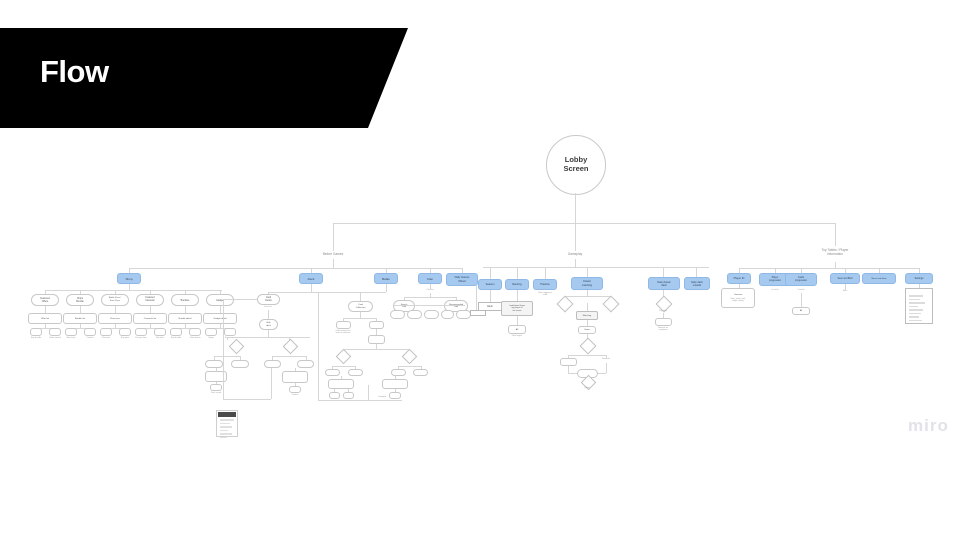 This screenshot has height=540, width=960. I want to click on player-id-card-body: Name, avatar, level, badge, country, so click(738, 300).